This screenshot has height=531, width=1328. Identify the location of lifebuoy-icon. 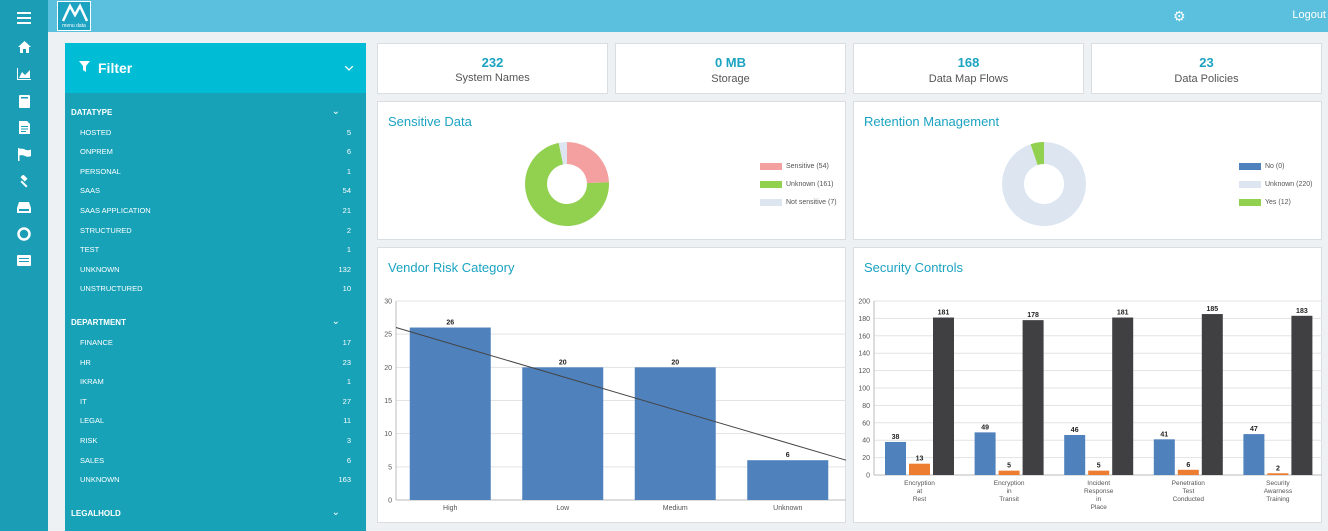
(24, 234).